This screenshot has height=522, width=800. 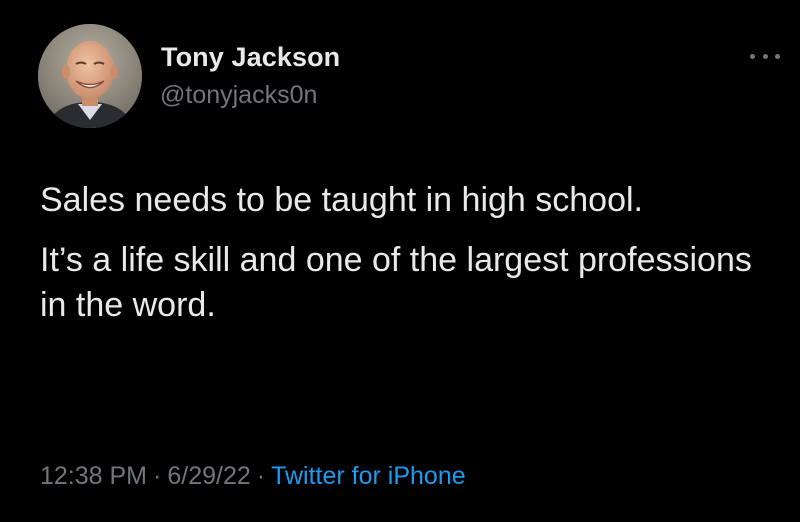 What do you see at coordinates (253, 476) in the screenshot?
I see `tweet-meta: 12:38 PM · 6/29/22 · Twitter for iPhone` at bounding box center [253, 476].